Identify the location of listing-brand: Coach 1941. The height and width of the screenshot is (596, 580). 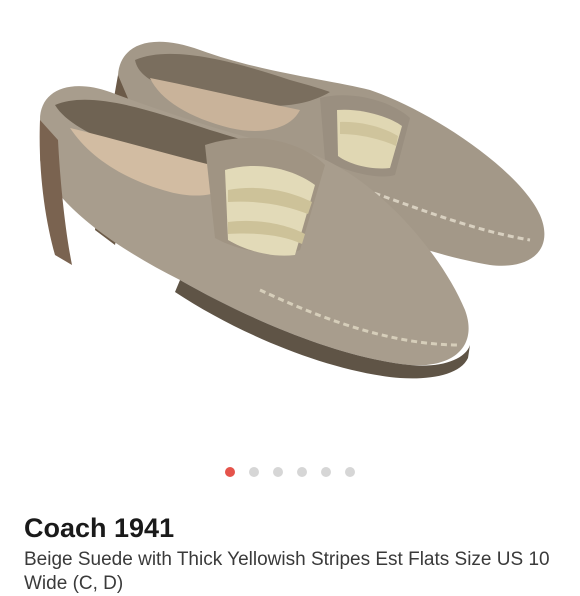
(99, 528).